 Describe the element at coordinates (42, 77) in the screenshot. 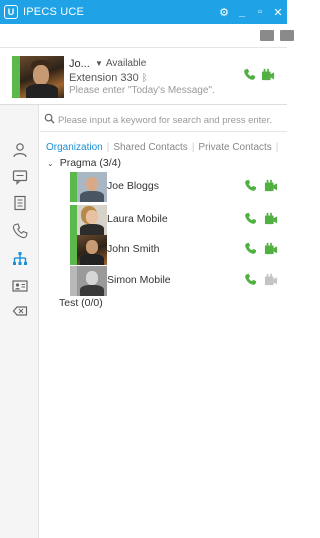

I see `my-avatar` at that location.